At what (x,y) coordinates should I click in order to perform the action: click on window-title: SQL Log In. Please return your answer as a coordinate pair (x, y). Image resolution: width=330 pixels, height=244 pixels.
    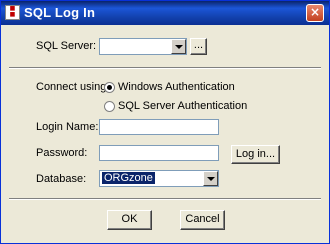
    Looking at the image, I should click on (60, 12).